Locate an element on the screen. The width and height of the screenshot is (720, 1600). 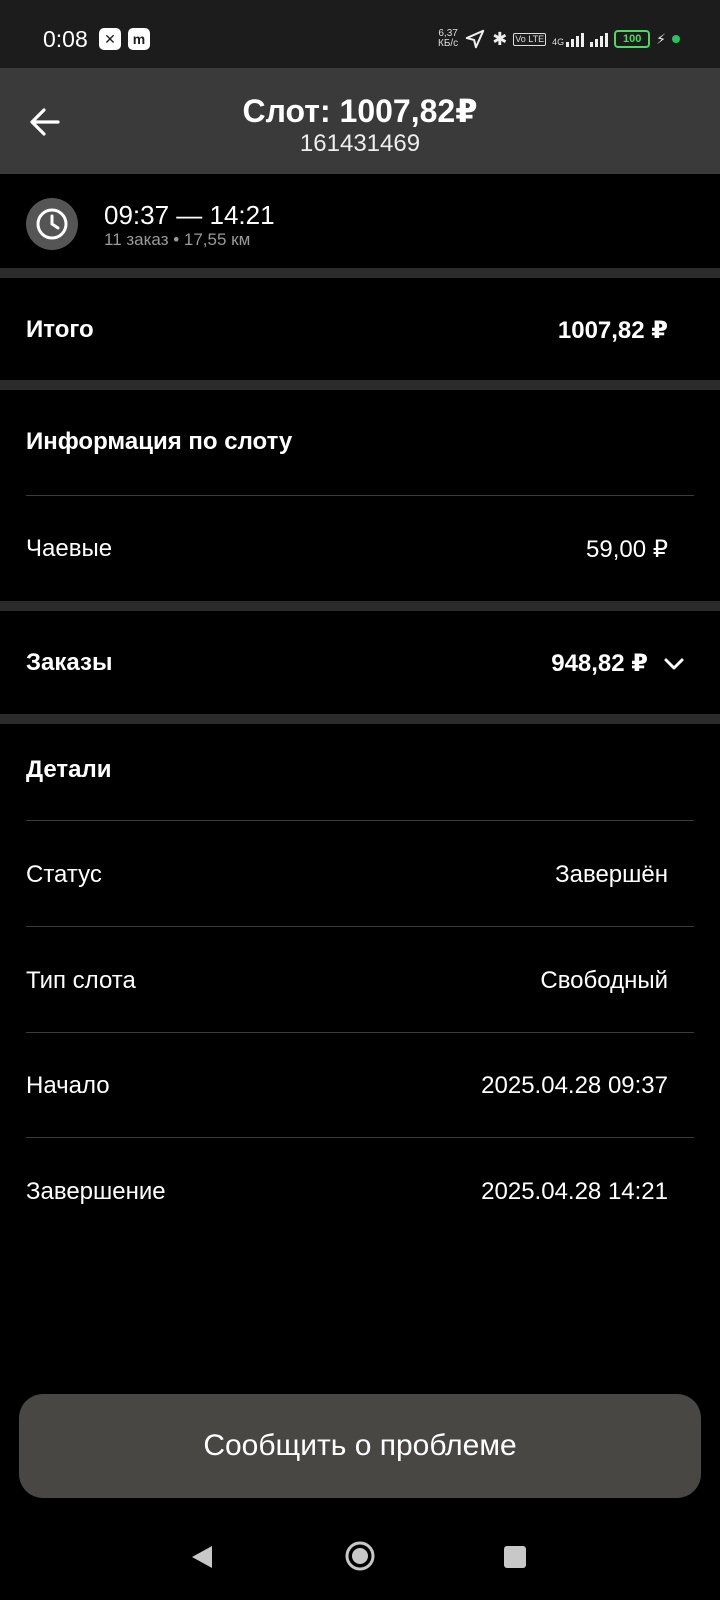
total-label: Итого is located at coordinates (60, 329).